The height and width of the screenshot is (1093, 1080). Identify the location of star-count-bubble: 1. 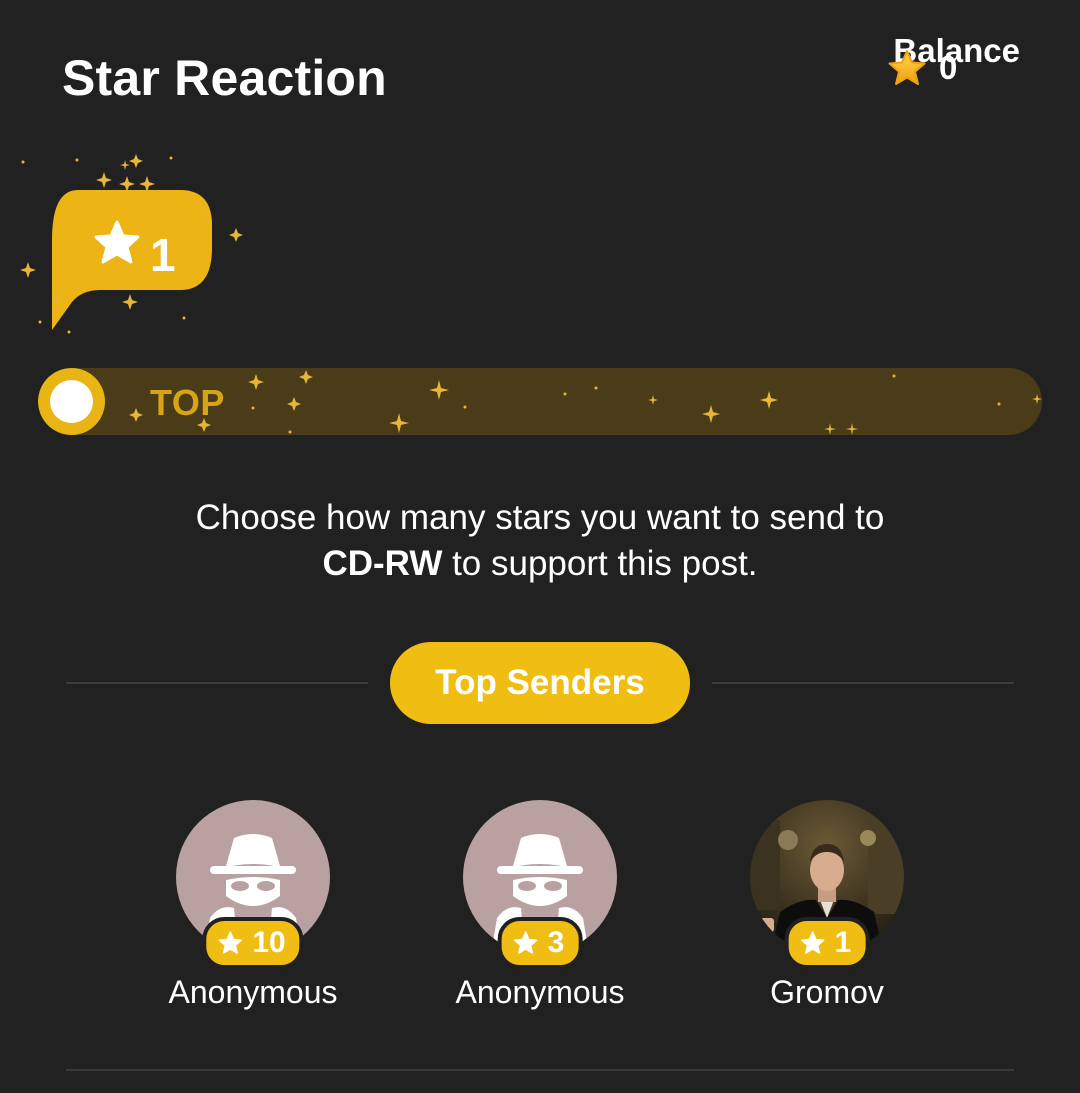
(130, 245).